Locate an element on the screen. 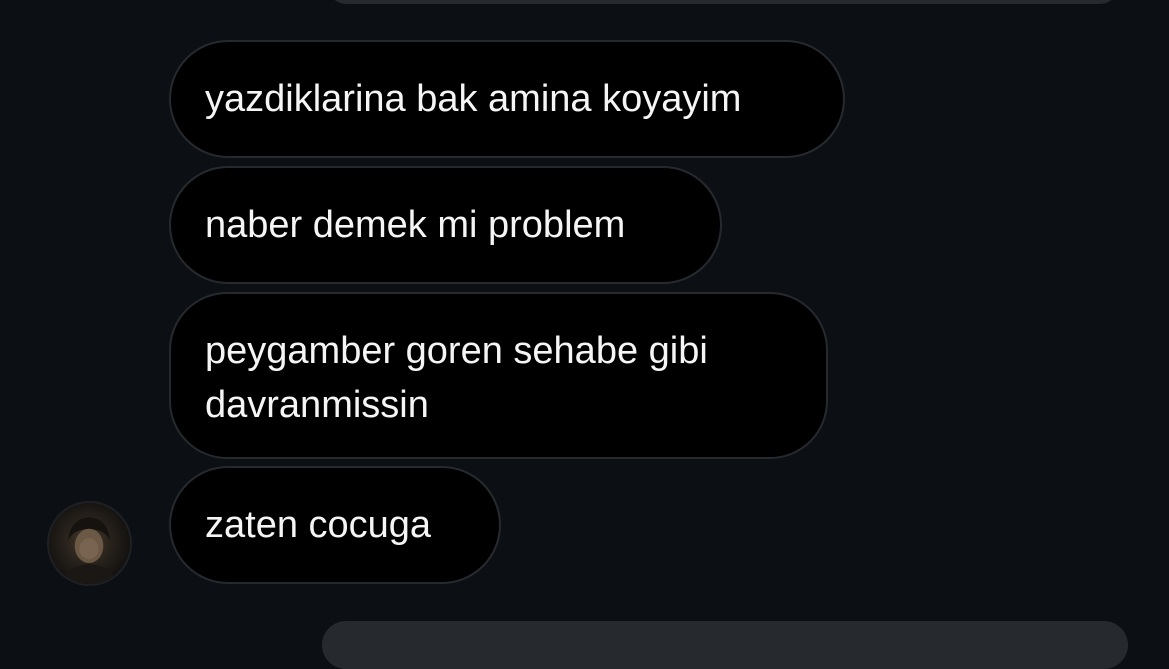 The width and height of the screenshot is (1169, 669). message-bubble: naber demek mi problem is located at coordinates (445, 225).